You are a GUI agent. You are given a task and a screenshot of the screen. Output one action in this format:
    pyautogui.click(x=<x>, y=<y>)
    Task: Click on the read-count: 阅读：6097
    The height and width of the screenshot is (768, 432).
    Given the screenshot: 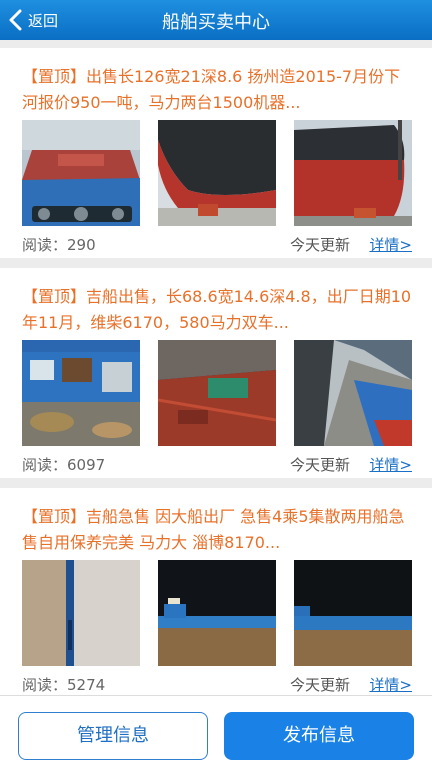 What is the action you would take?
    pyautogui.click(x=64, y=465)
    